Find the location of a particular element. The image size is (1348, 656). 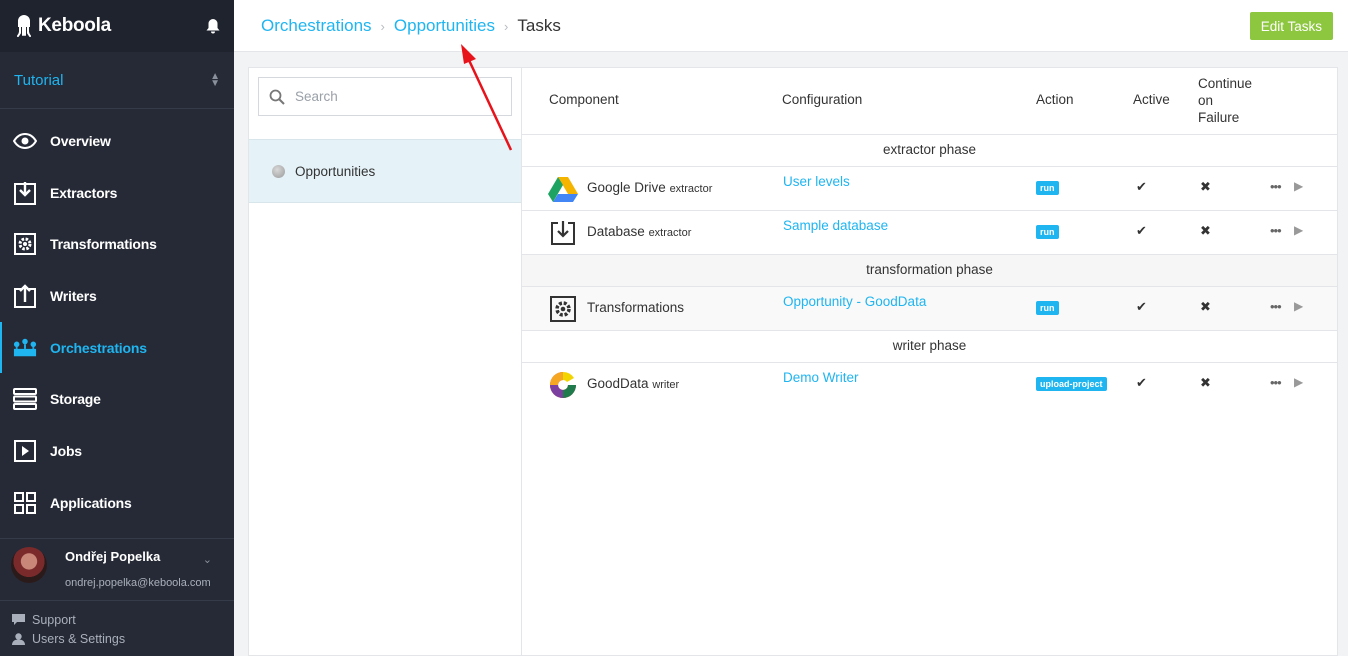

col-active: Active is located at coordinates (1151, 99).